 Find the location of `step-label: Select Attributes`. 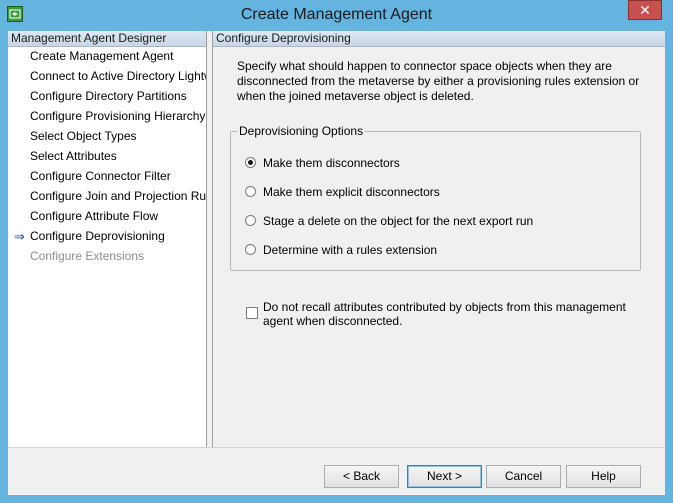

step-label: Select Attributes is located at coordinates (73, 156).